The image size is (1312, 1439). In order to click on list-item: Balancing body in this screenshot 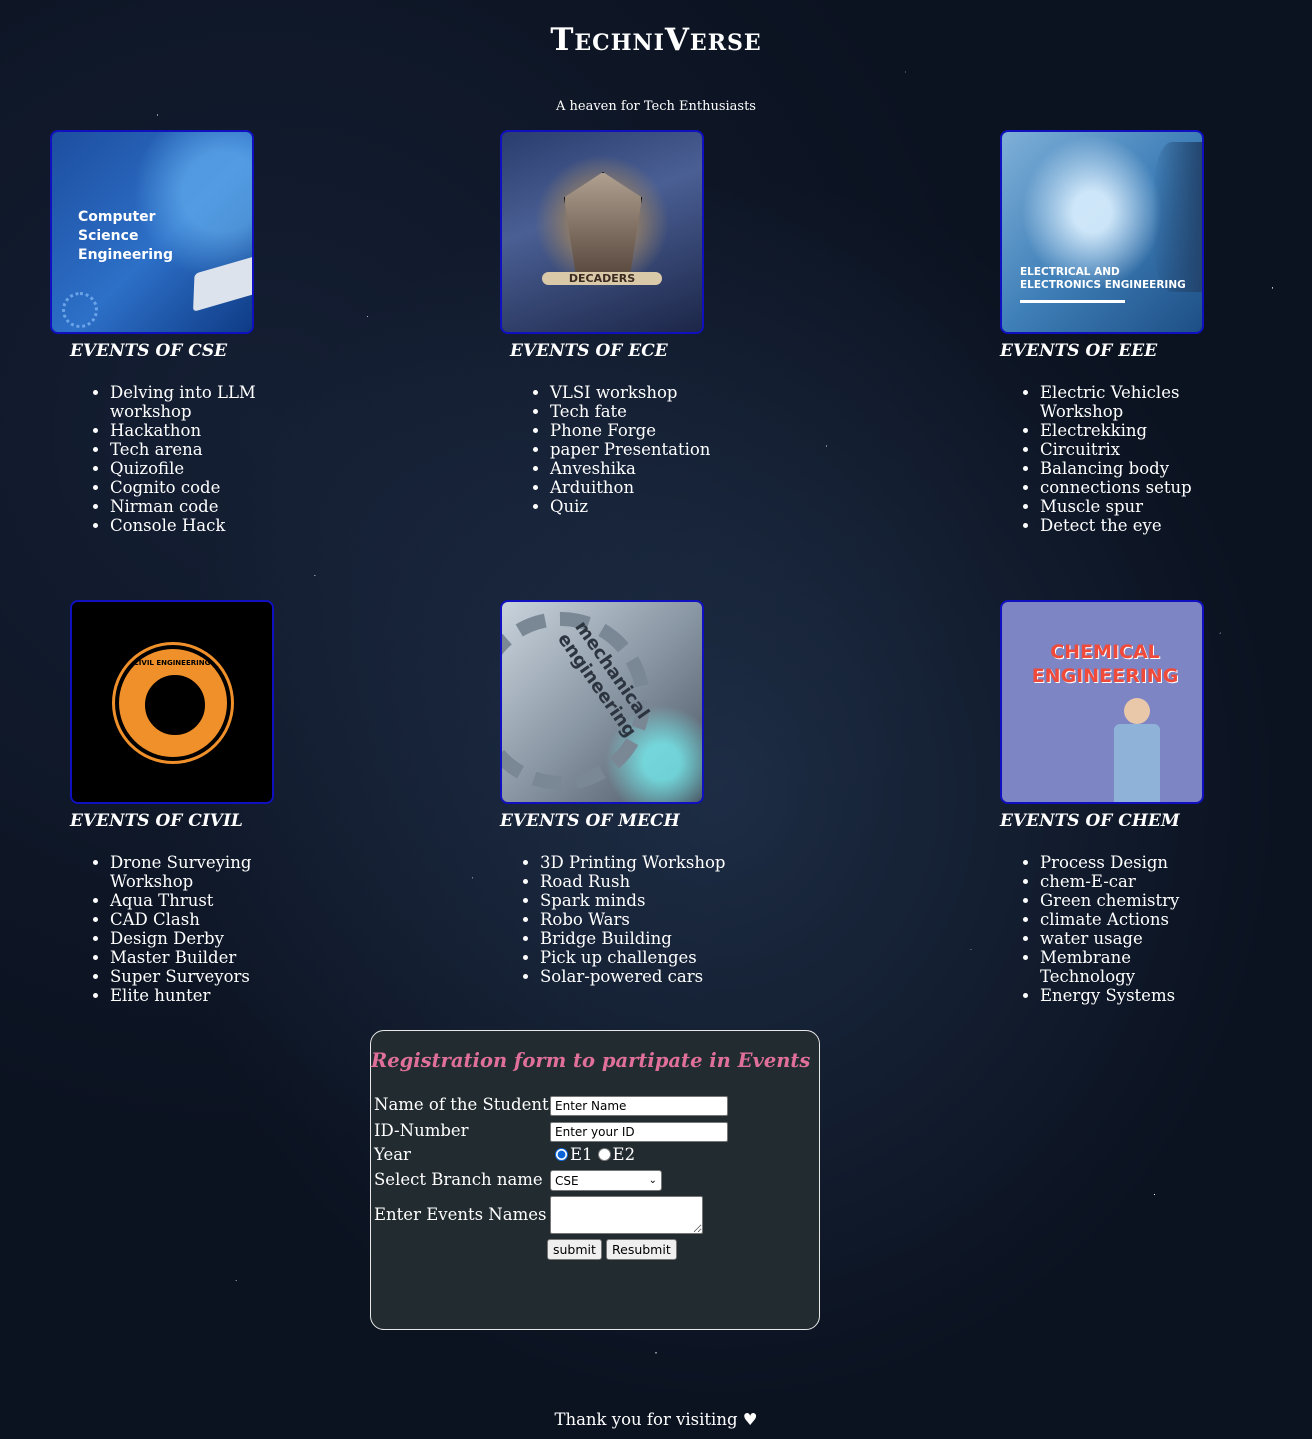, I will do `click(1135, 468)`.